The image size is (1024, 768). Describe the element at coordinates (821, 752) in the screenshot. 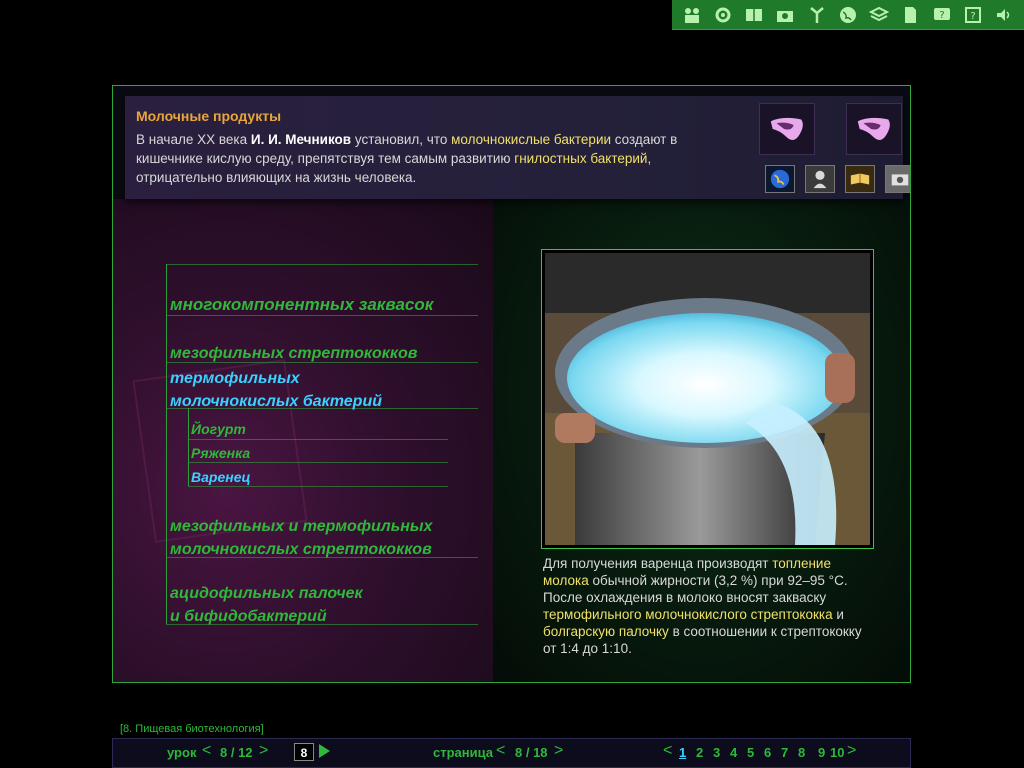

I see `subpage-link-9: 9` at that location.